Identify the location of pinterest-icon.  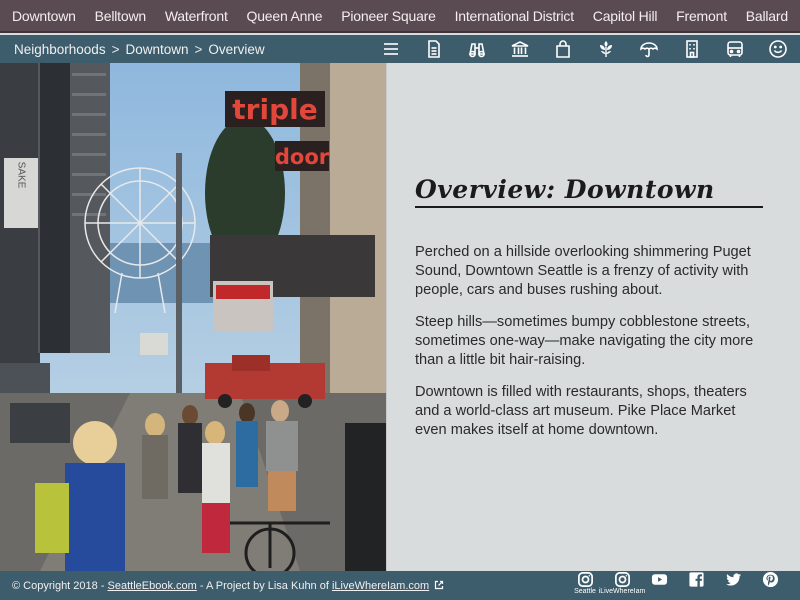
(770, 579).